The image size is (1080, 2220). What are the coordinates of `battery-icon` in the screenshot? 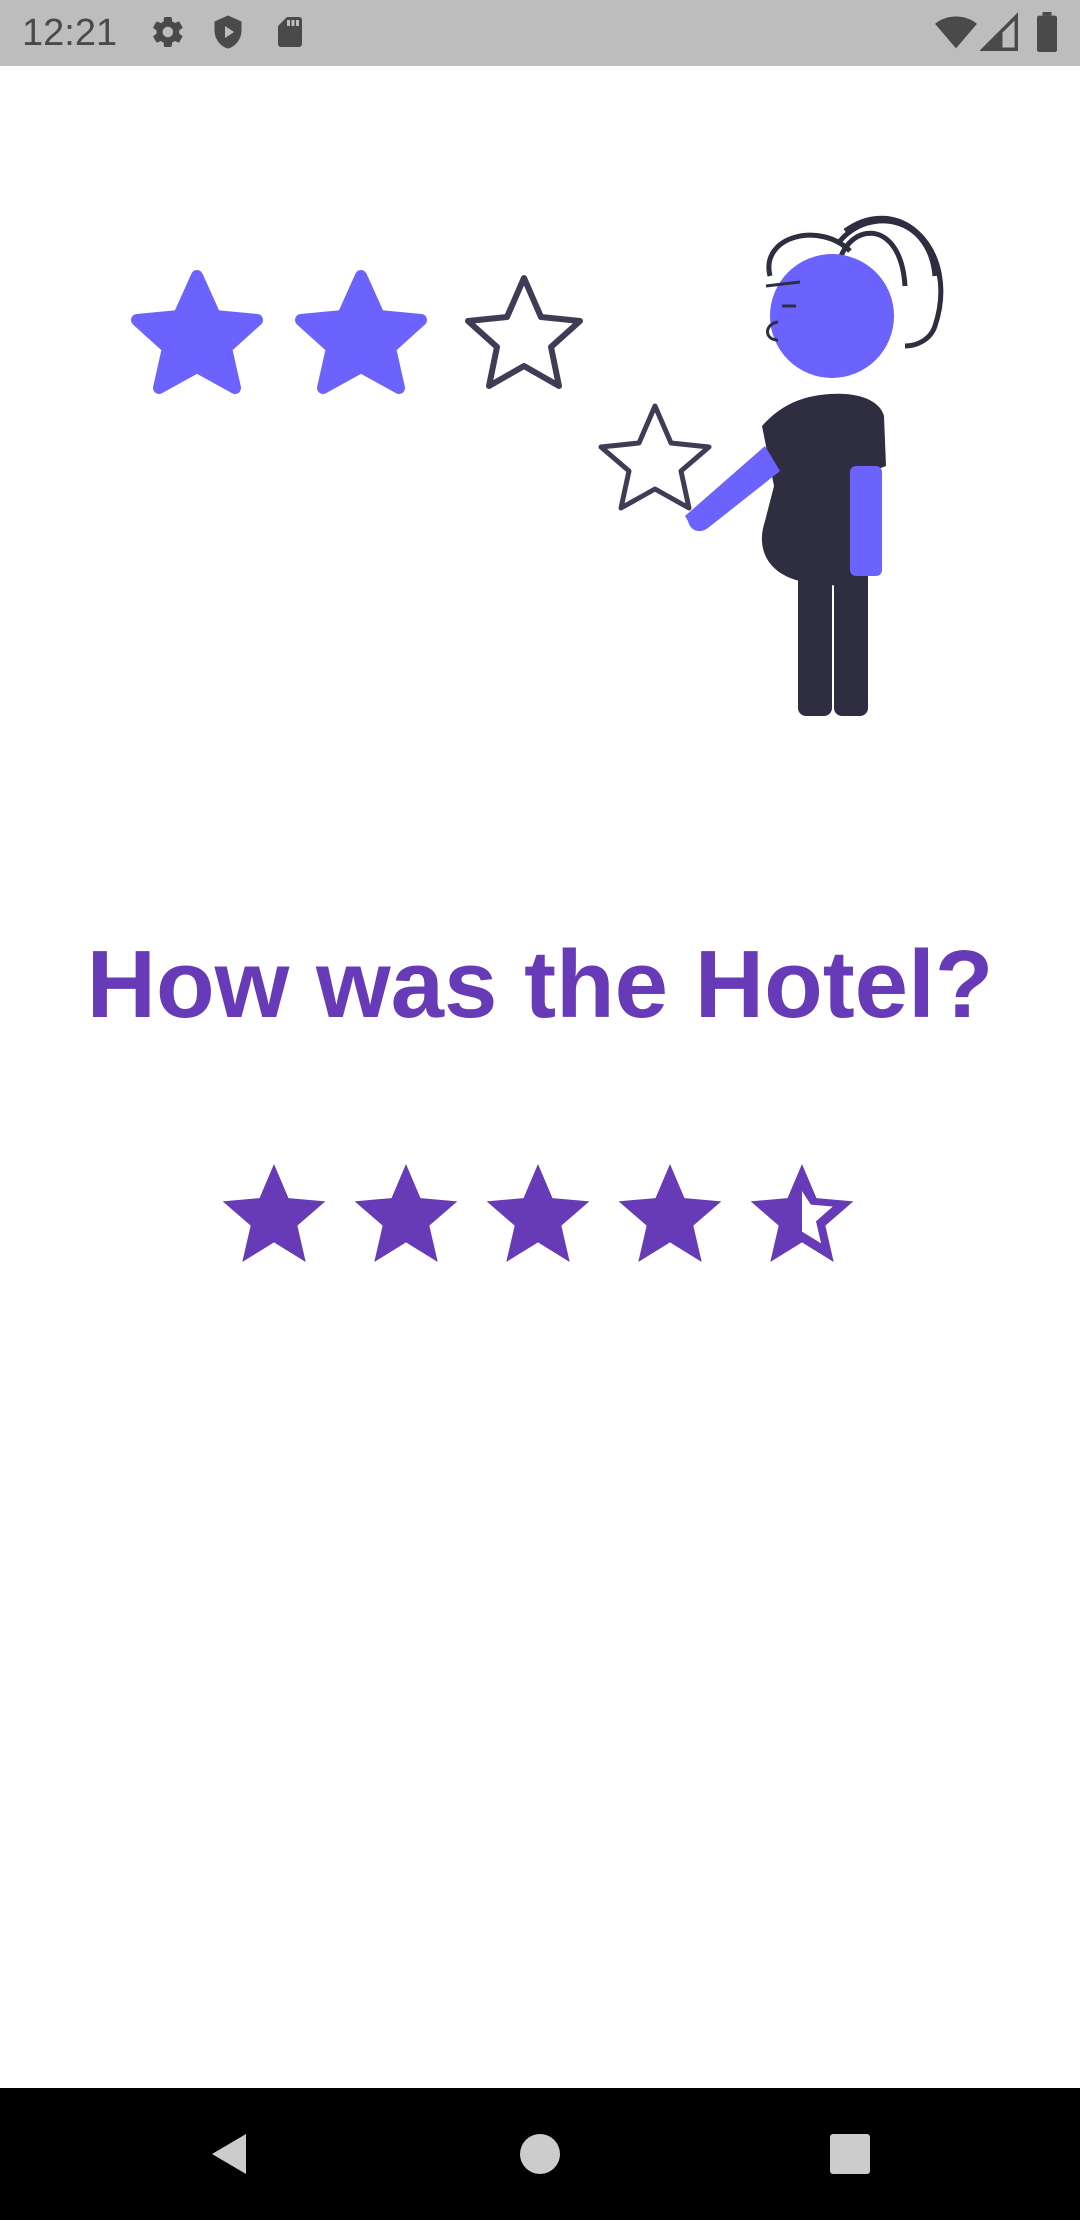 It's located at (1047, 32).